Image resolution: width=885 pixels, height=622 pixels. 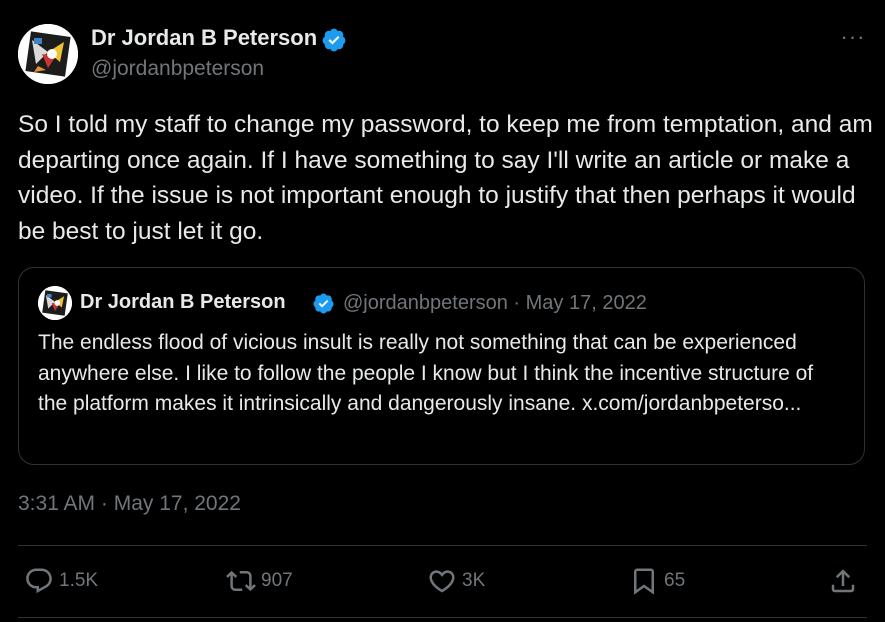 I want to click on retweet-icon, so click(x=241, y=581).